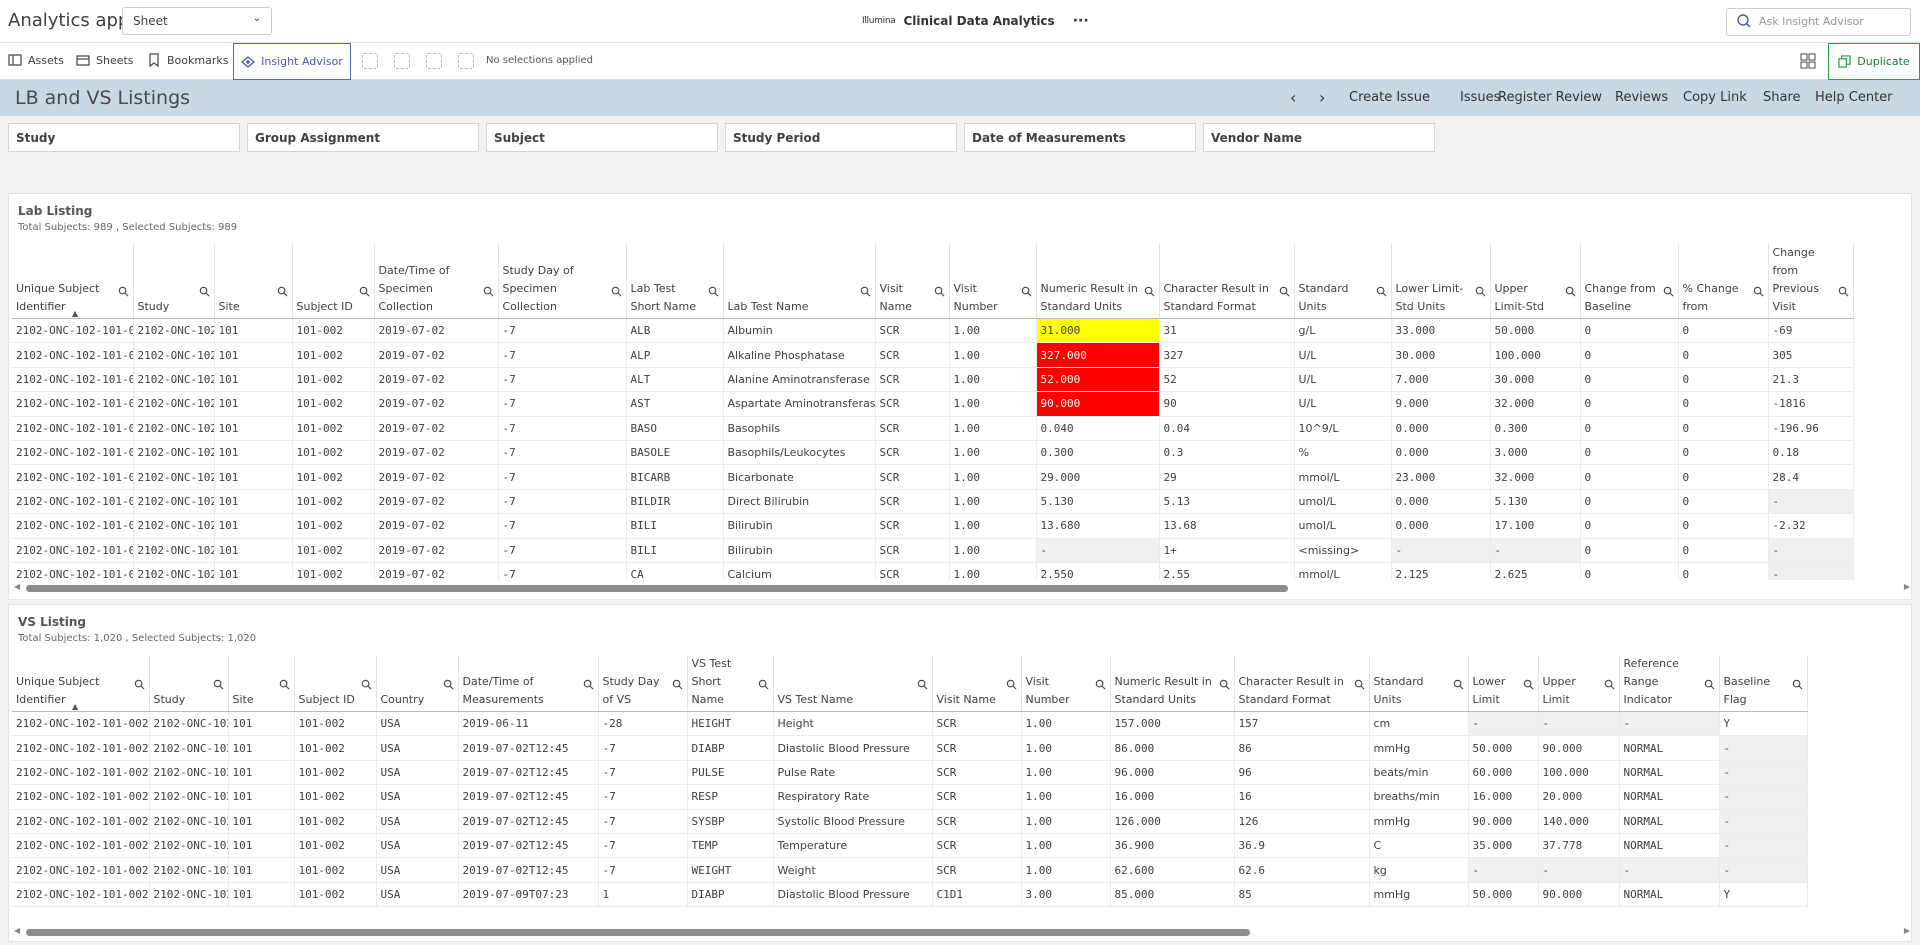  What do you see at coordinates (1723, 281) in the screenshot?
I see `column-header: % Change from` at bounding box center [1723, 281].